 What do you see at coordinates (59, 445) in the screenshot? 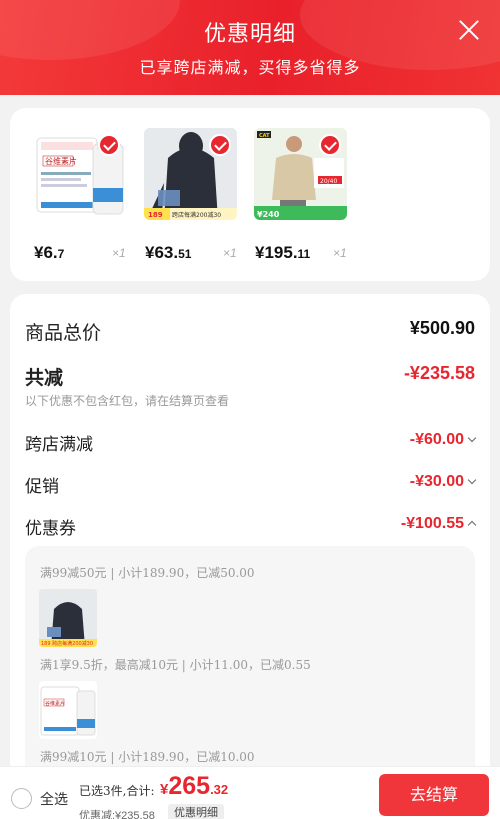
I see `cross-store-label: 跨店满减` at bounding box center [59, 445].